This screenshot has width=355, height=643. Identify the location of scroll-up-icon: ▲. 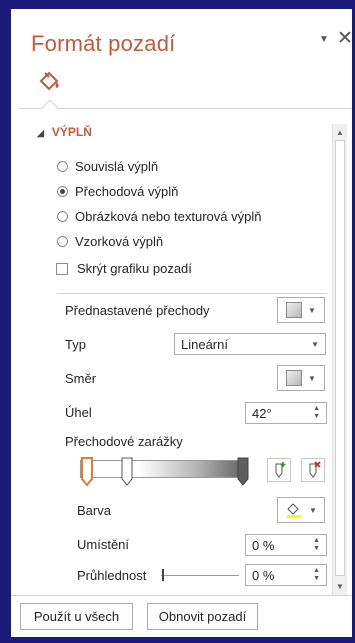
(340, 133).